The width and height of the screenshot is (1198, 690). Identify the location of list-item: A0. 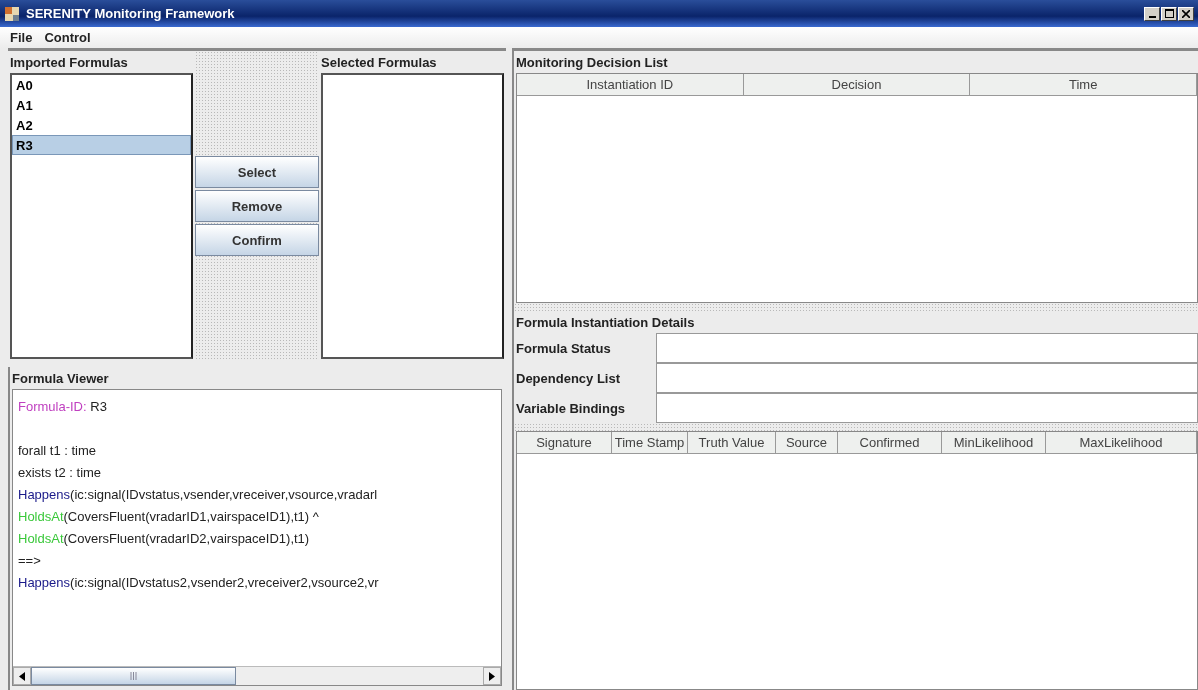
(101, 85).